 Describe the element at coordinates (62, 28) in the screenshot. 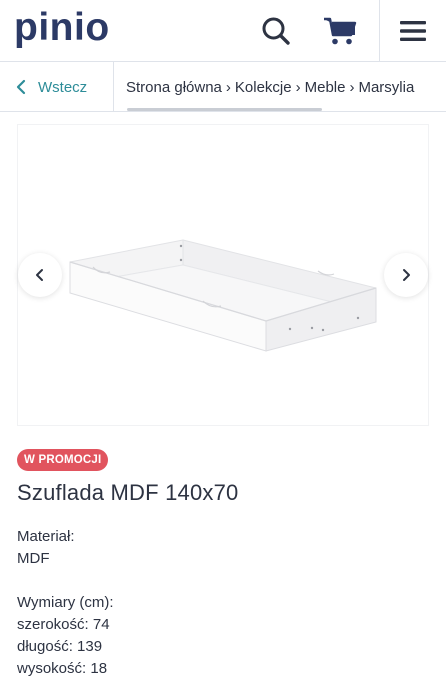

I see `pinio-logo: pinio` at that location.